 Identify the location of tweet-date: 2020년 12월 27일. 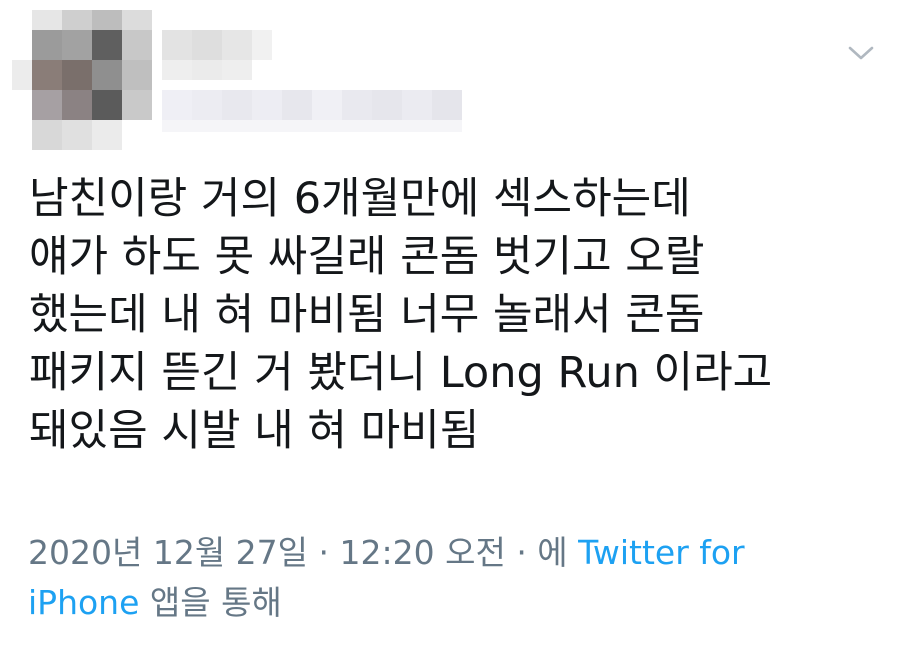
(168, 552).